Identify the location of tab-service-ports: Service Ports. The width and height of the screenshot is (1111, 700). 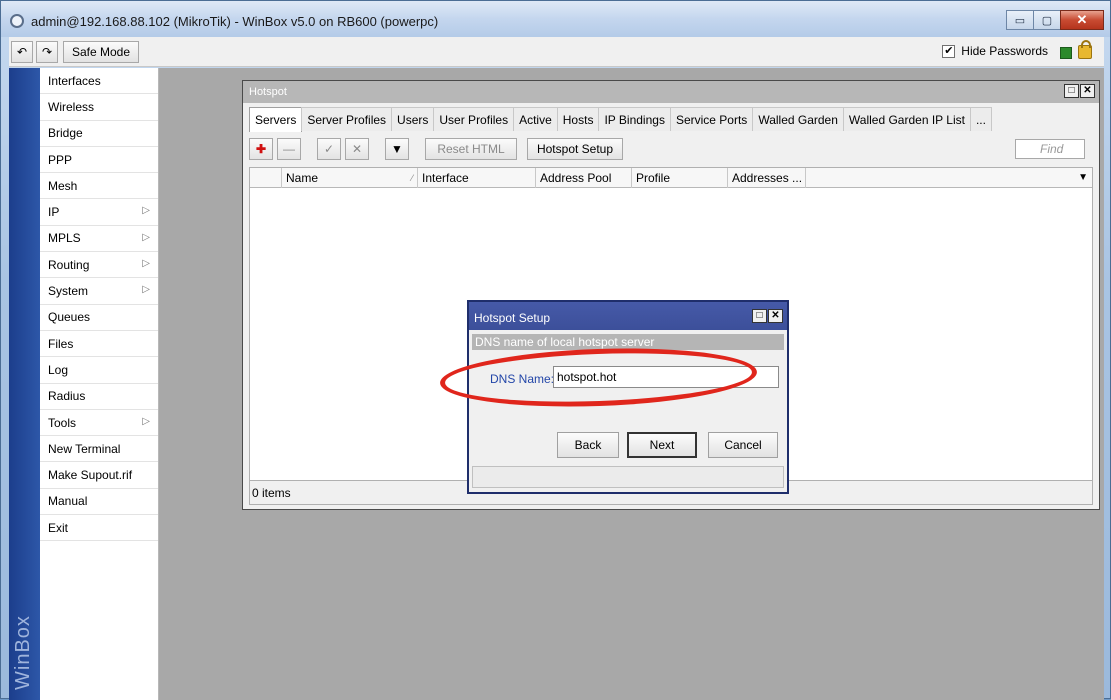
(711, 119).